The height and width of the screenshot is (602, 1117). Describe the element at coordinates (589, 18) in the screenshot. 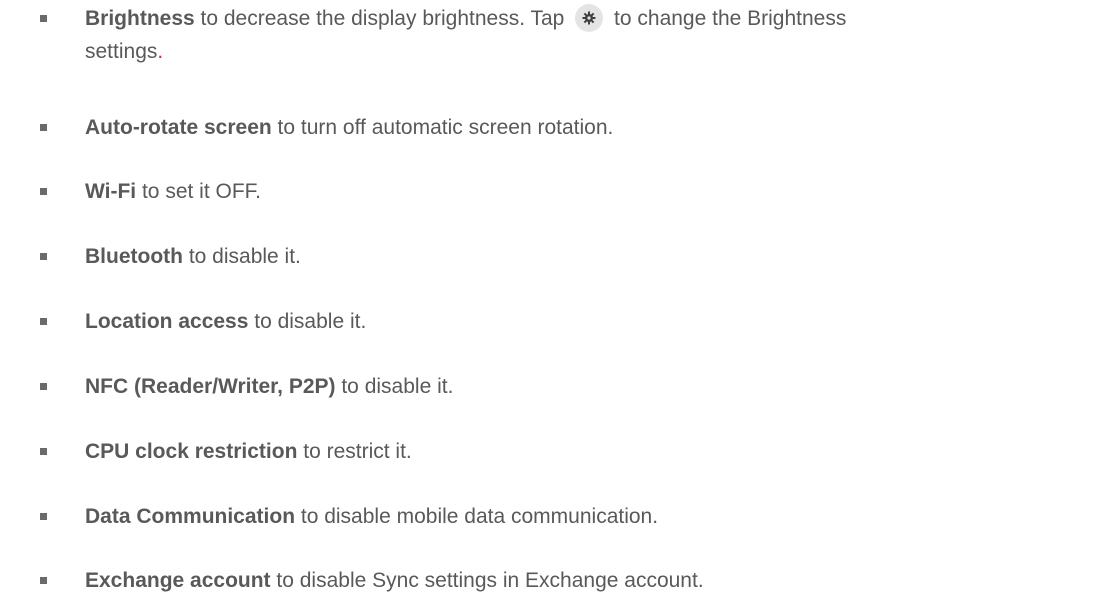

I see `gear-icon` at that location.